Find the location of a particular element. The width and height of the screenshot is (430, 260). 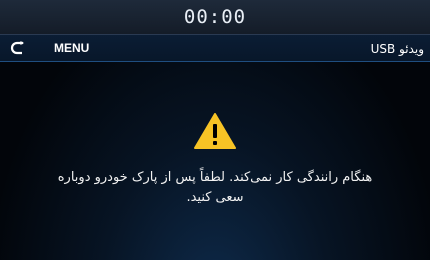

clock: 00:00 is located at coordinates (215, 17).